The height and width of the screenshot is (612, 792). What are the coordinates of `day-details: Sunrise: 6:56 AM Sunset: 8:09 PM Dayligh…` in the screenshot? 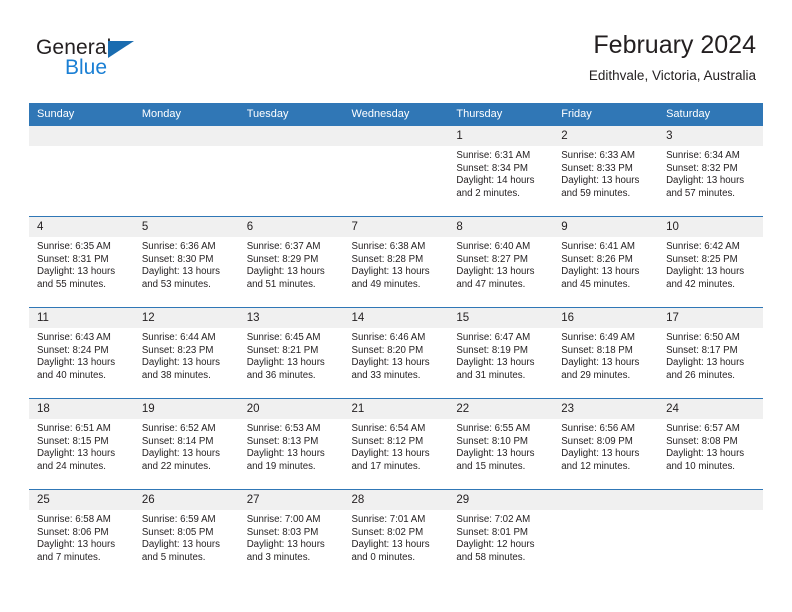 It's located at (605, 446).